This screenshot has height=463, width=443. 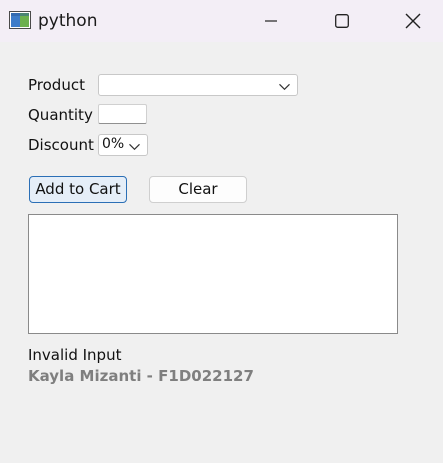 I want to click on maximize-button, so click(x=342, y=21).